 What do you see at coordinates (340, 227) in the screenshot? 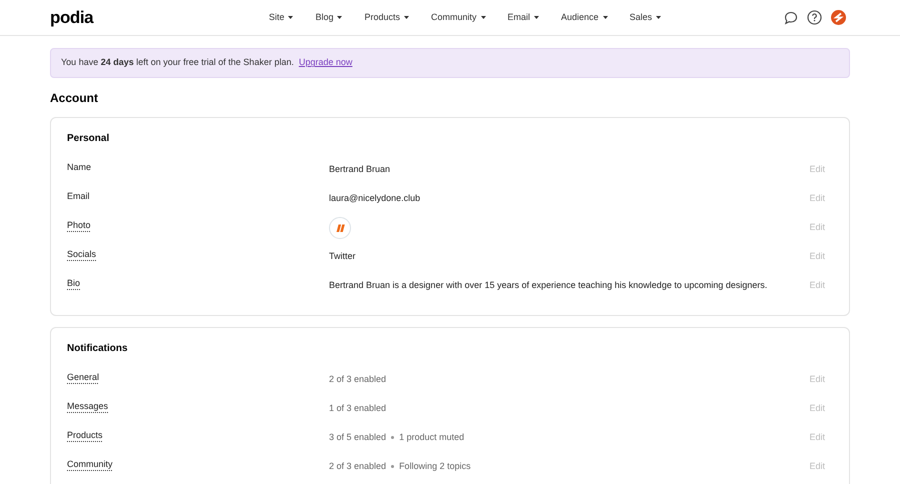
I see `profile-photo-icon` at bounding box center [340, 227].